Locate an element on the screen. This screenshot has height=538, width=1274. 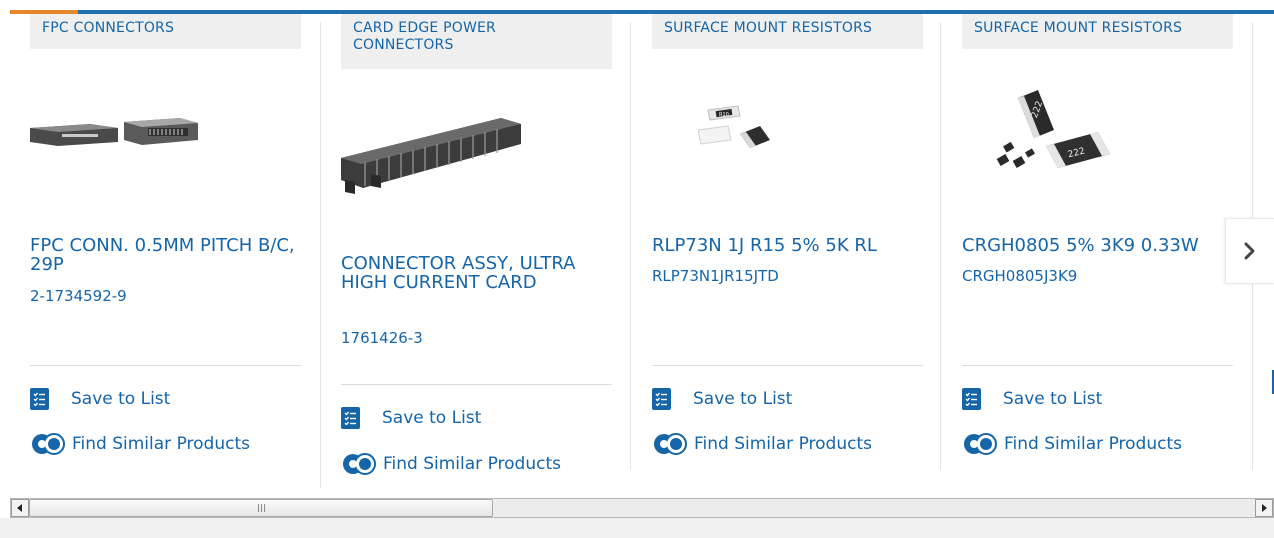
category-label: CARD EDGE POWER CONNECTORS is located at coordinates (476, 41).